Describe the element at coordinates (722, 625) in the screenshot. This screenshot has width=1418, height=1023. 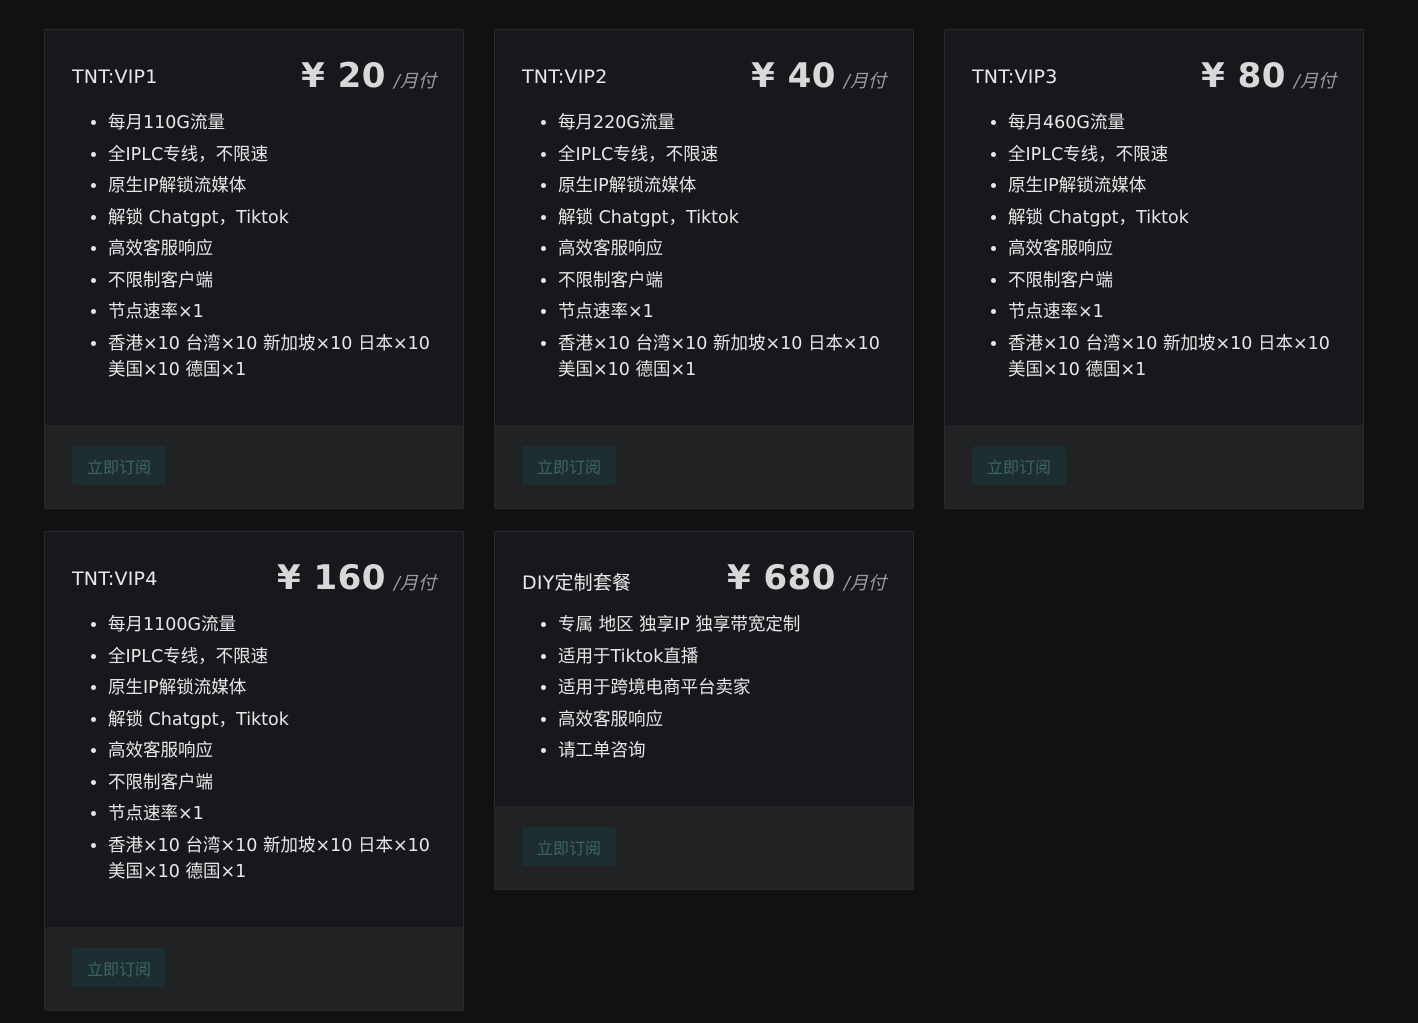
I see `feature-item: 专属 地区 独享IP 独享带宽定制` at that location.